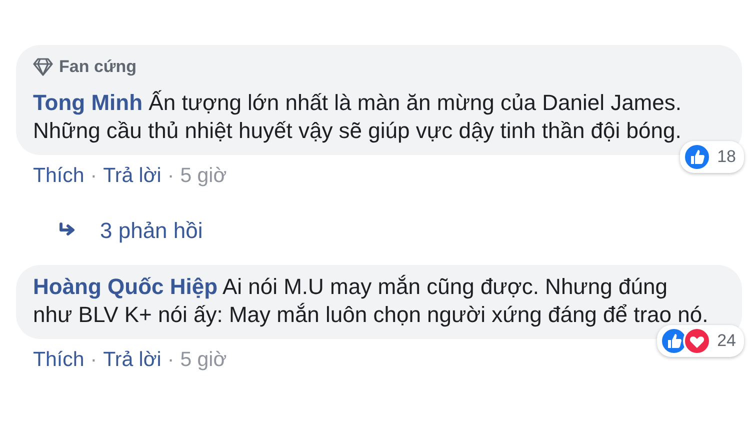 This screenshot has height=423, width=751. I want to click on badge-label: Fan cứng, so click(97, 67).